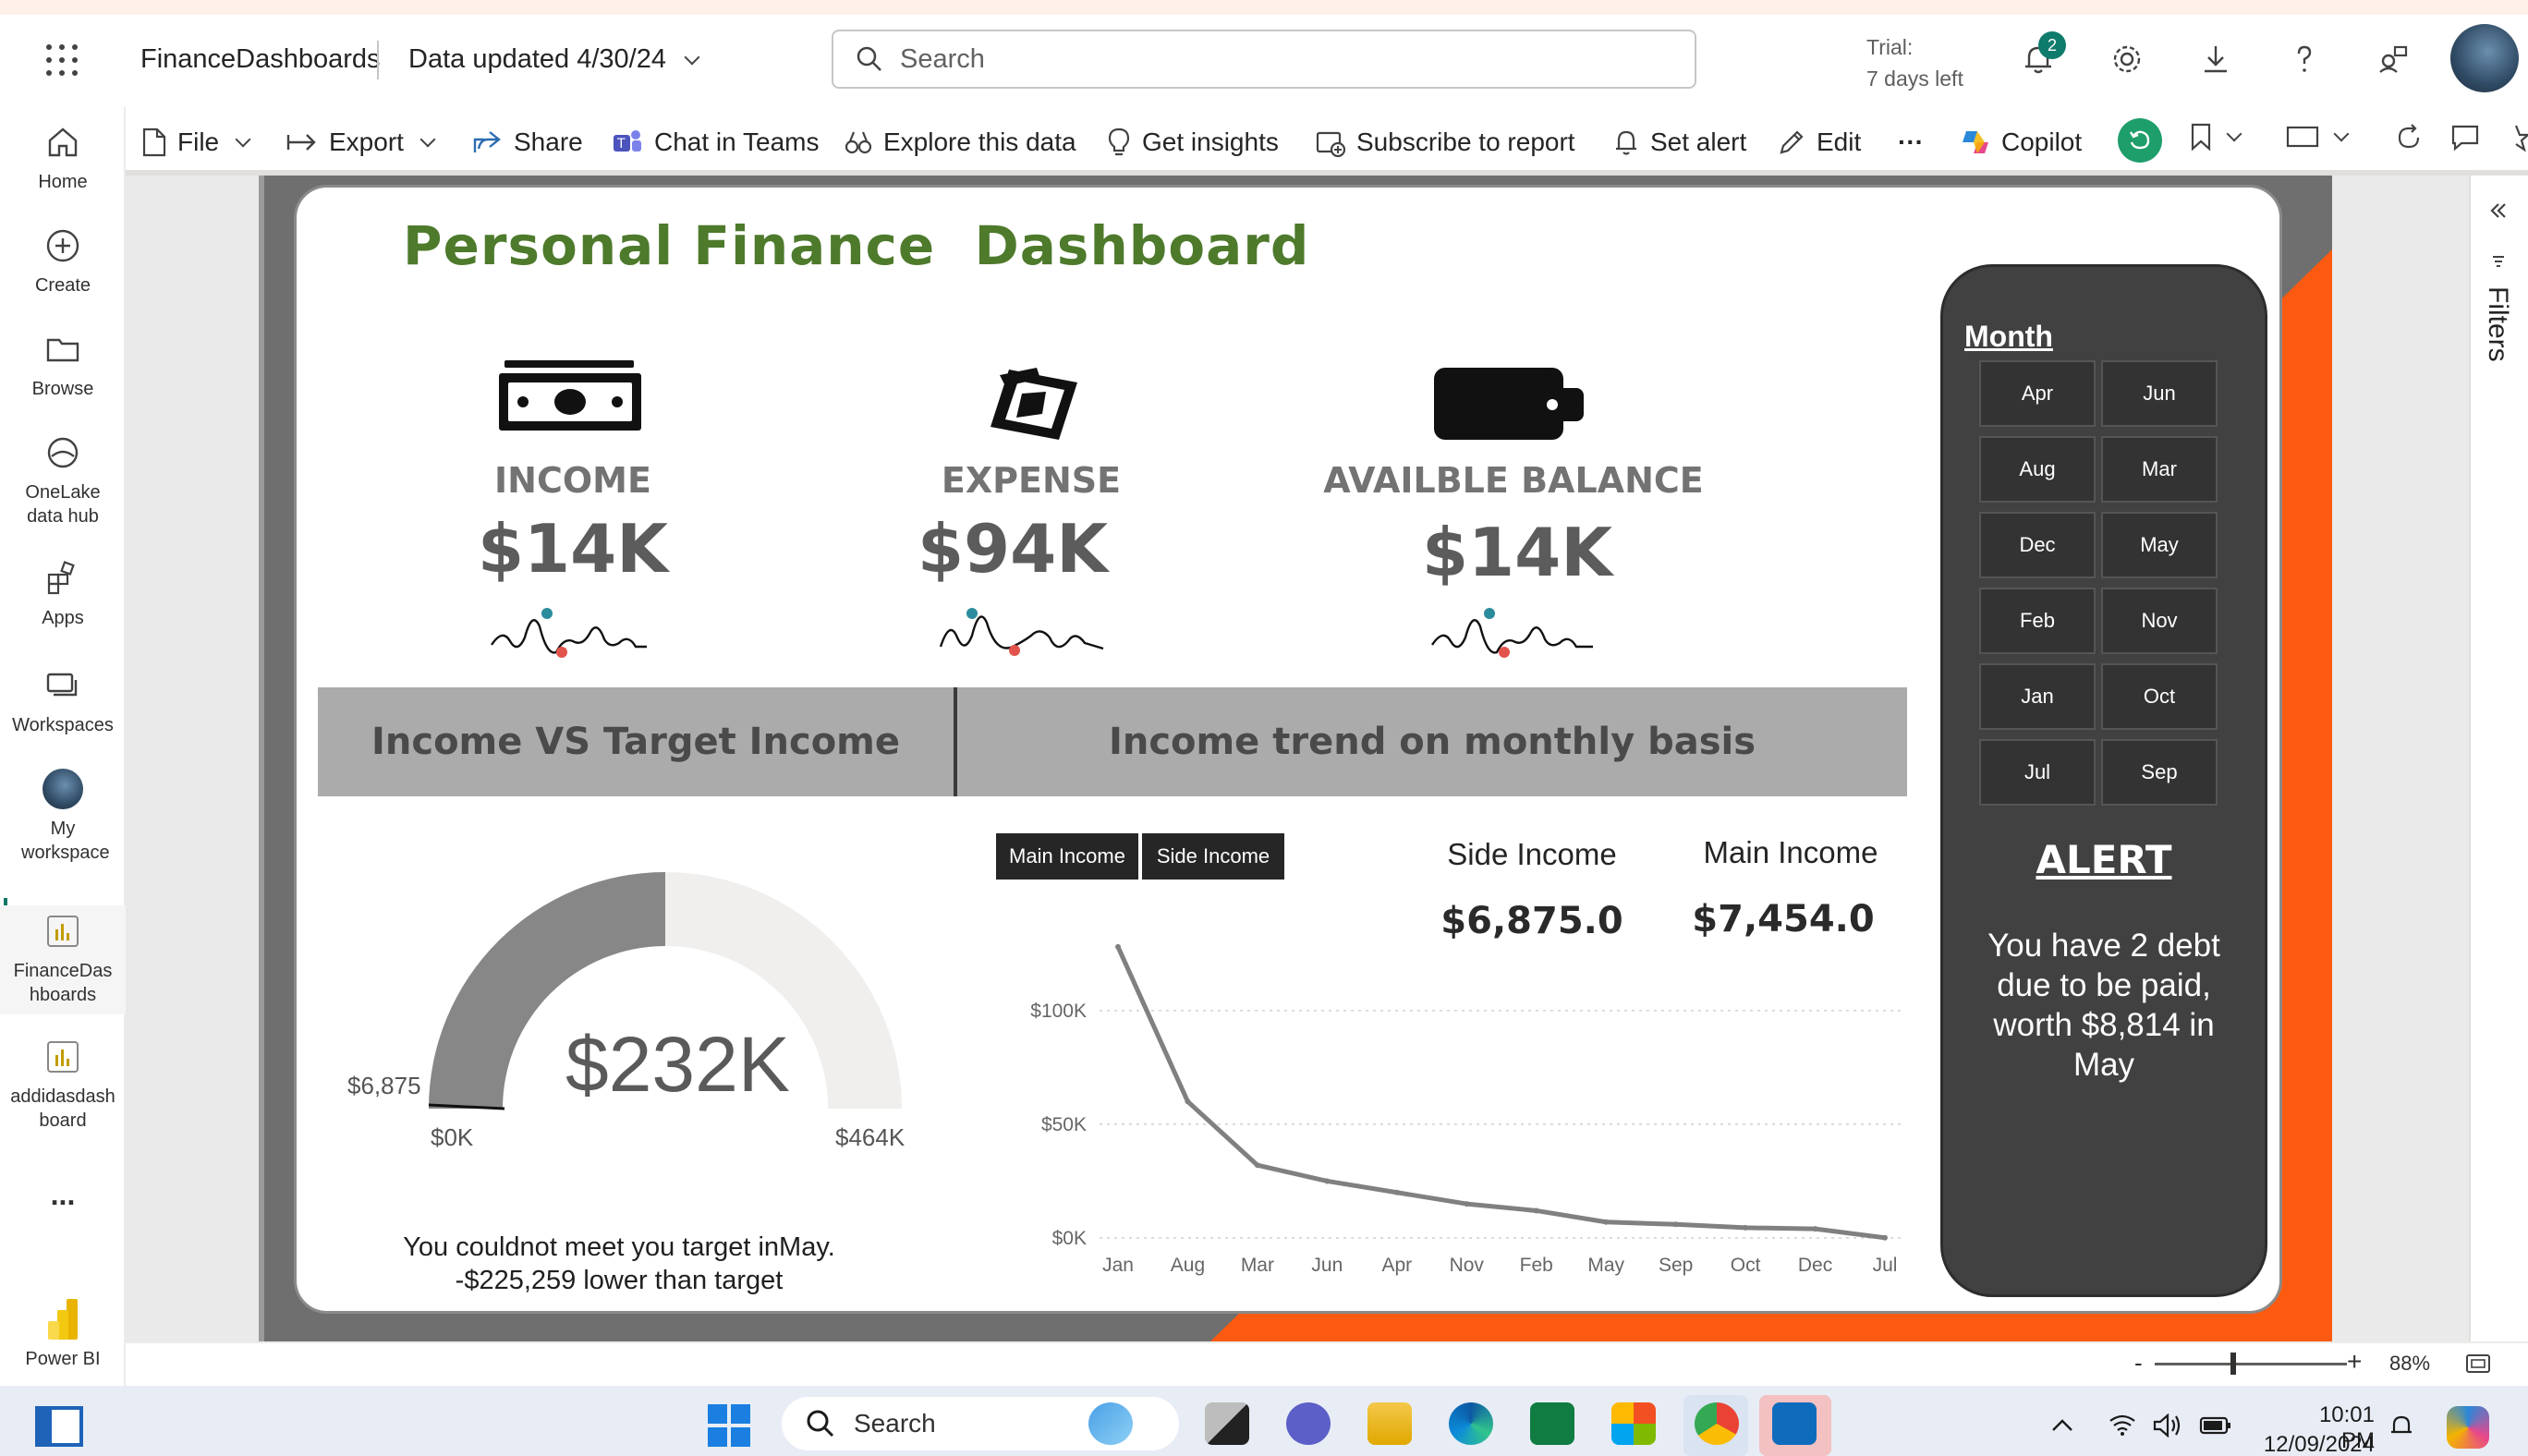 This screenshot has width=2528, height=1456. I want to click on zoom-in-button: +, so click(2354, 1362).